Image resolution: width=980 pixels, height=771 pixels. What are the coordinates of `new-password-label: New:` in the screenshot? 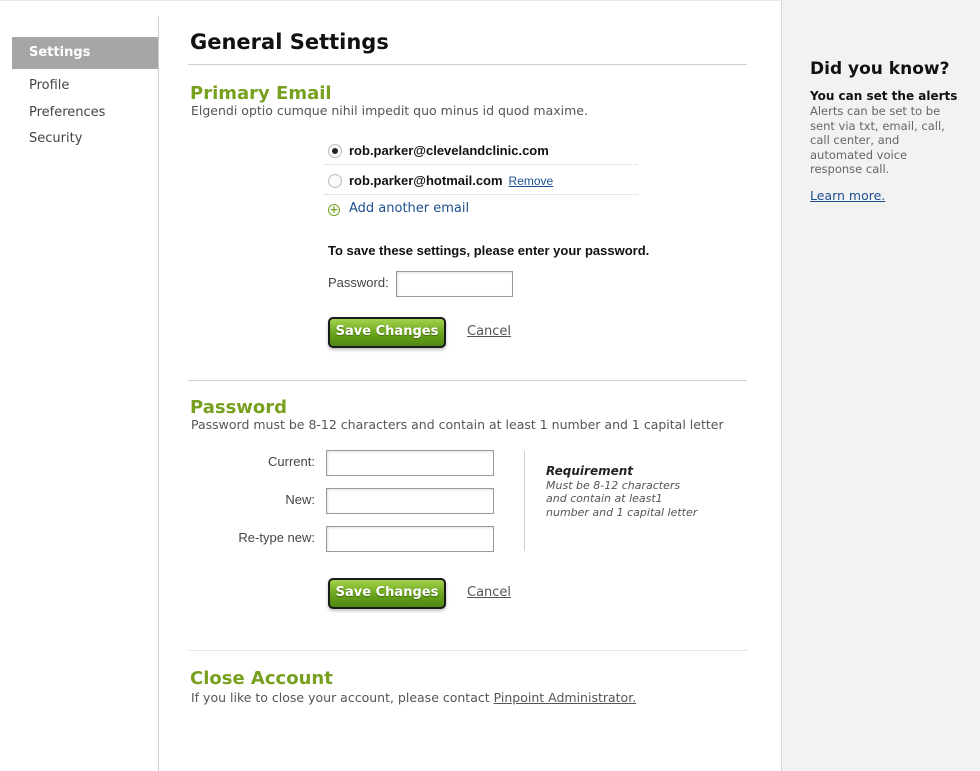 It's located at (300, 499).